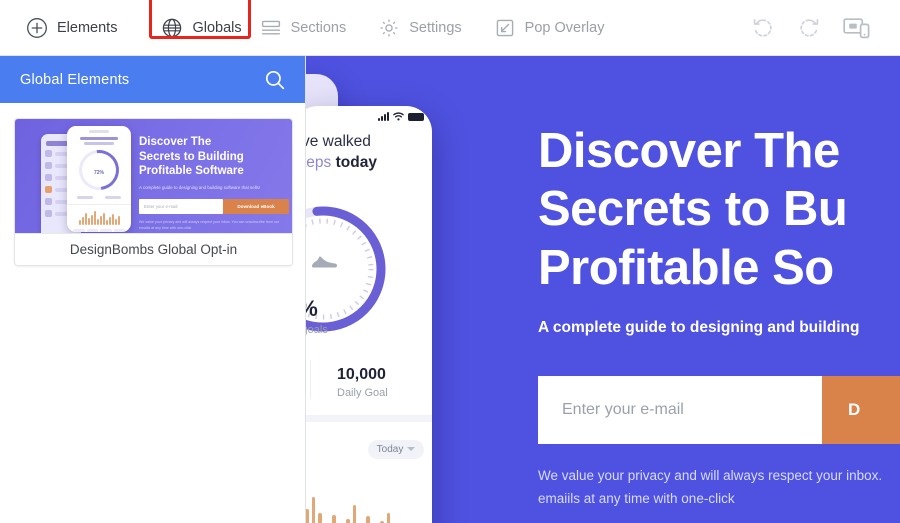  I want to click on shoe-icon, so click(324, 262).